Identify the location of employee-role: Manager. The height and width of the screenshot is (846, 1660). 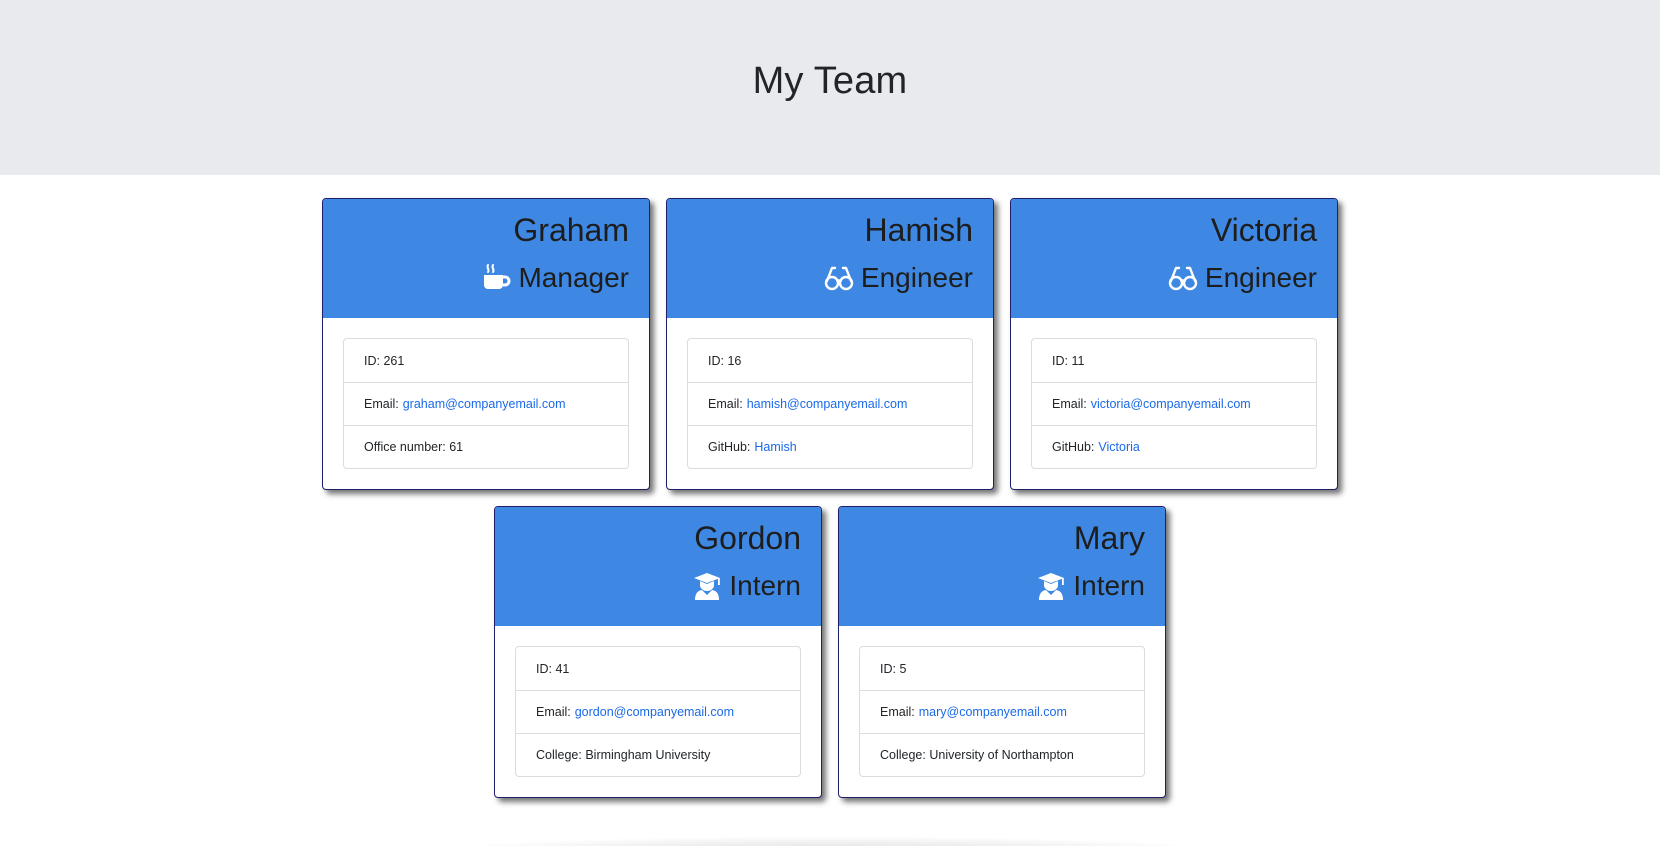
(486, 278).